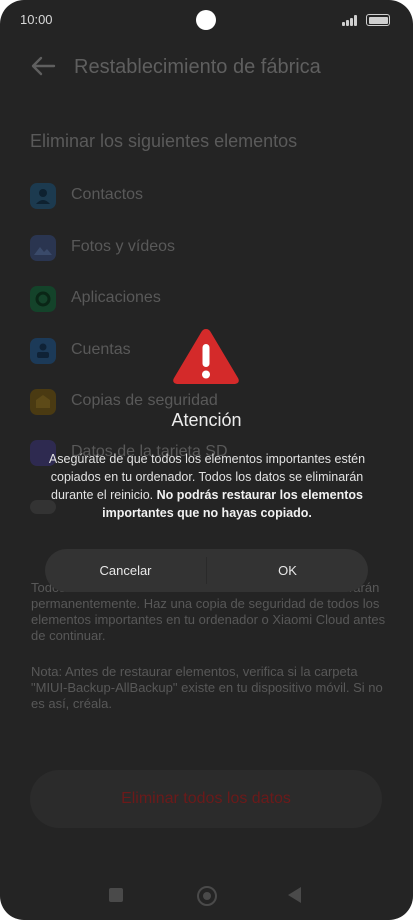 The width and height of the screenshot is (413, 920). I want to click on ok-button: OK, so click(287, 570).